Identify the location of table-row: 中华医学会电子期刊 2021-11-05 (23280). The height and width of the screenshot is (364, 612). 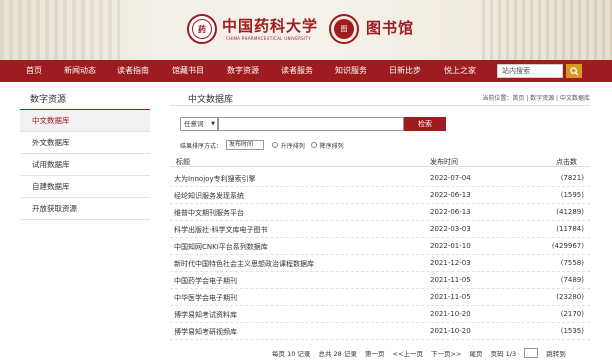
(380, 297).